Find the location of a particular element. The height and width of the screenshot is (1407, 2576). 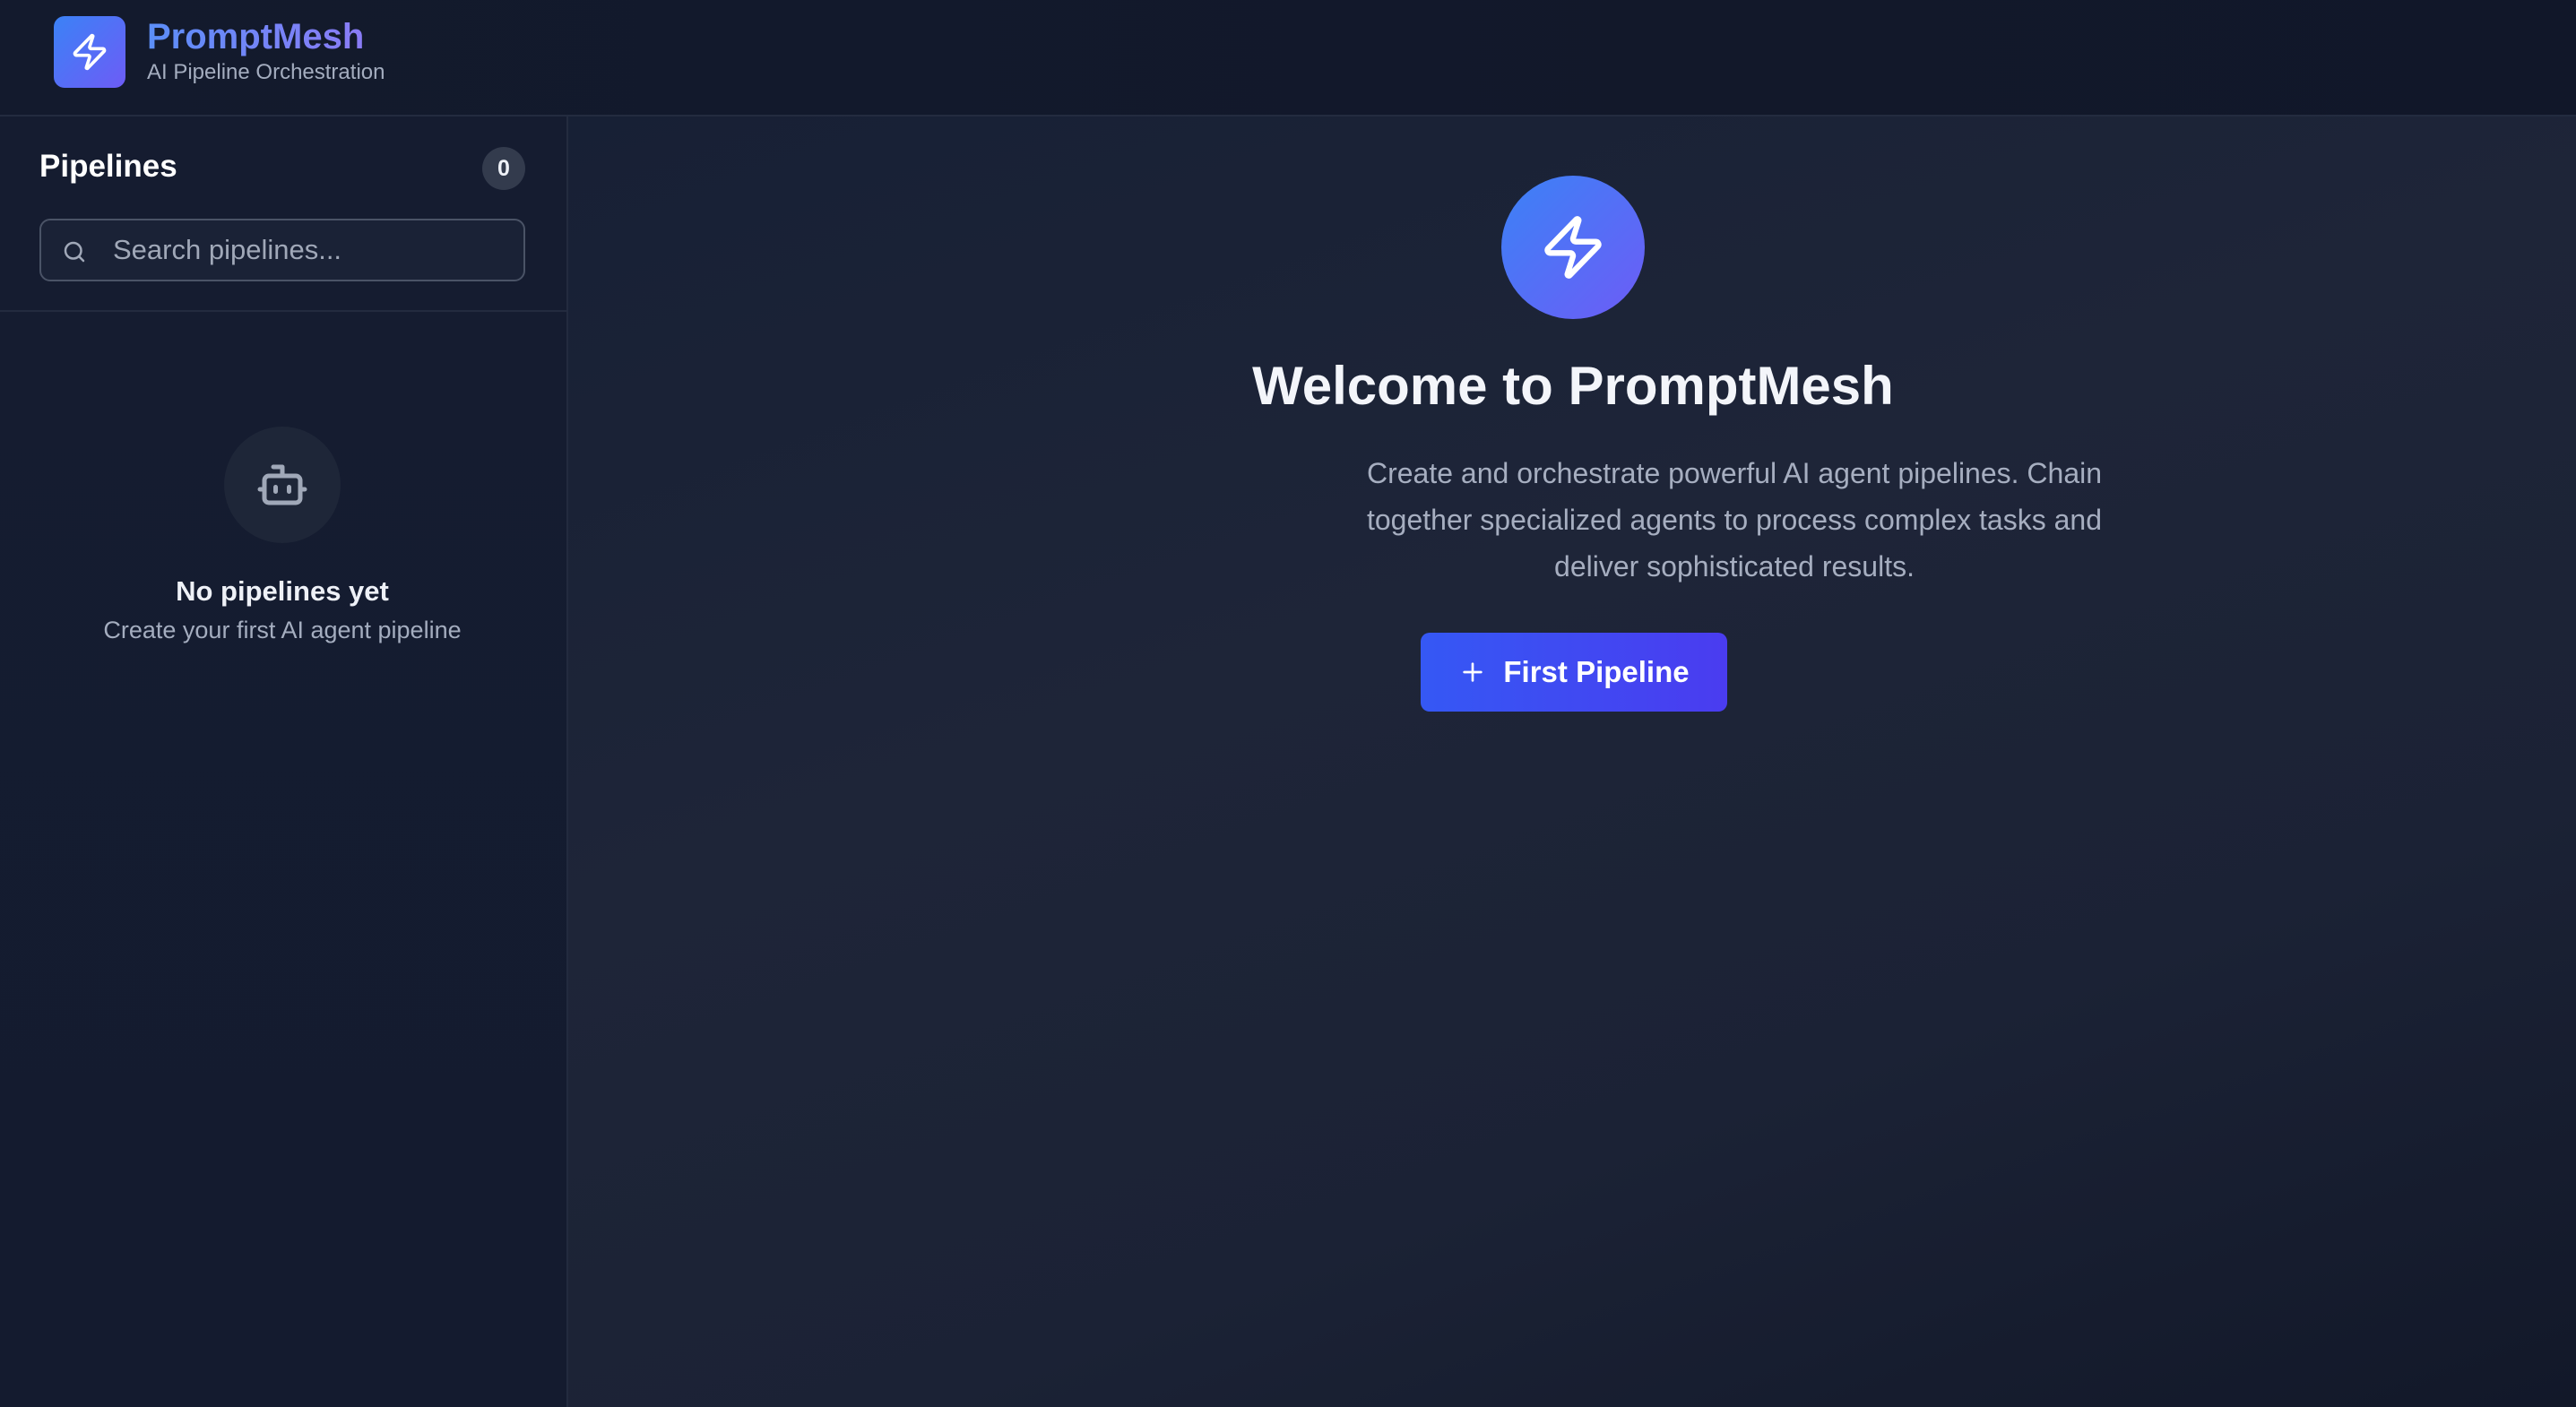

brand-name: PromptMesh is located at coordinates (255, 37).